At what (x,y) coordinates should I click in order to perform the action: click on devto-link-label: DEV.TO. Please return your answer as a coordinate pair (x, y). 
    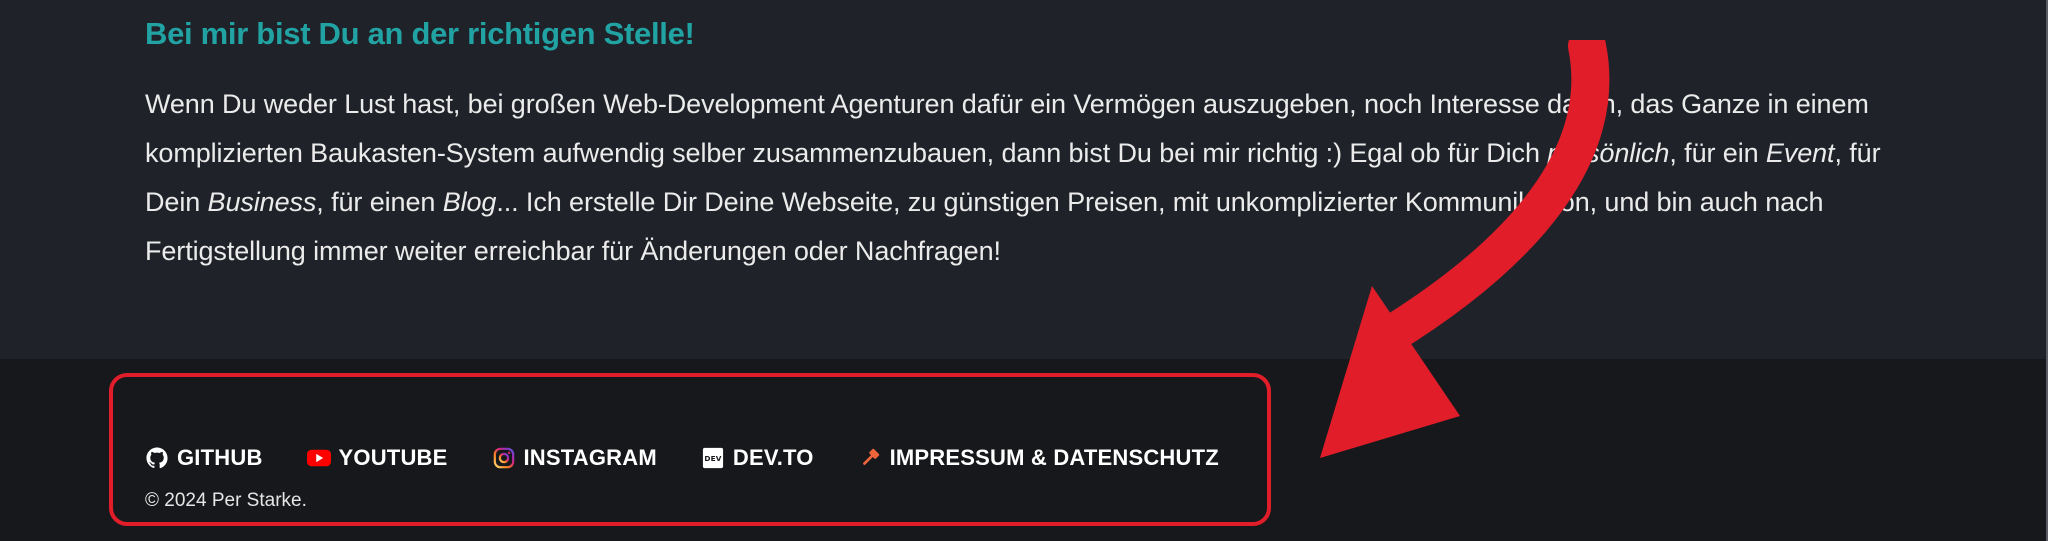
    Looking at the image, I should click on (773, 457).